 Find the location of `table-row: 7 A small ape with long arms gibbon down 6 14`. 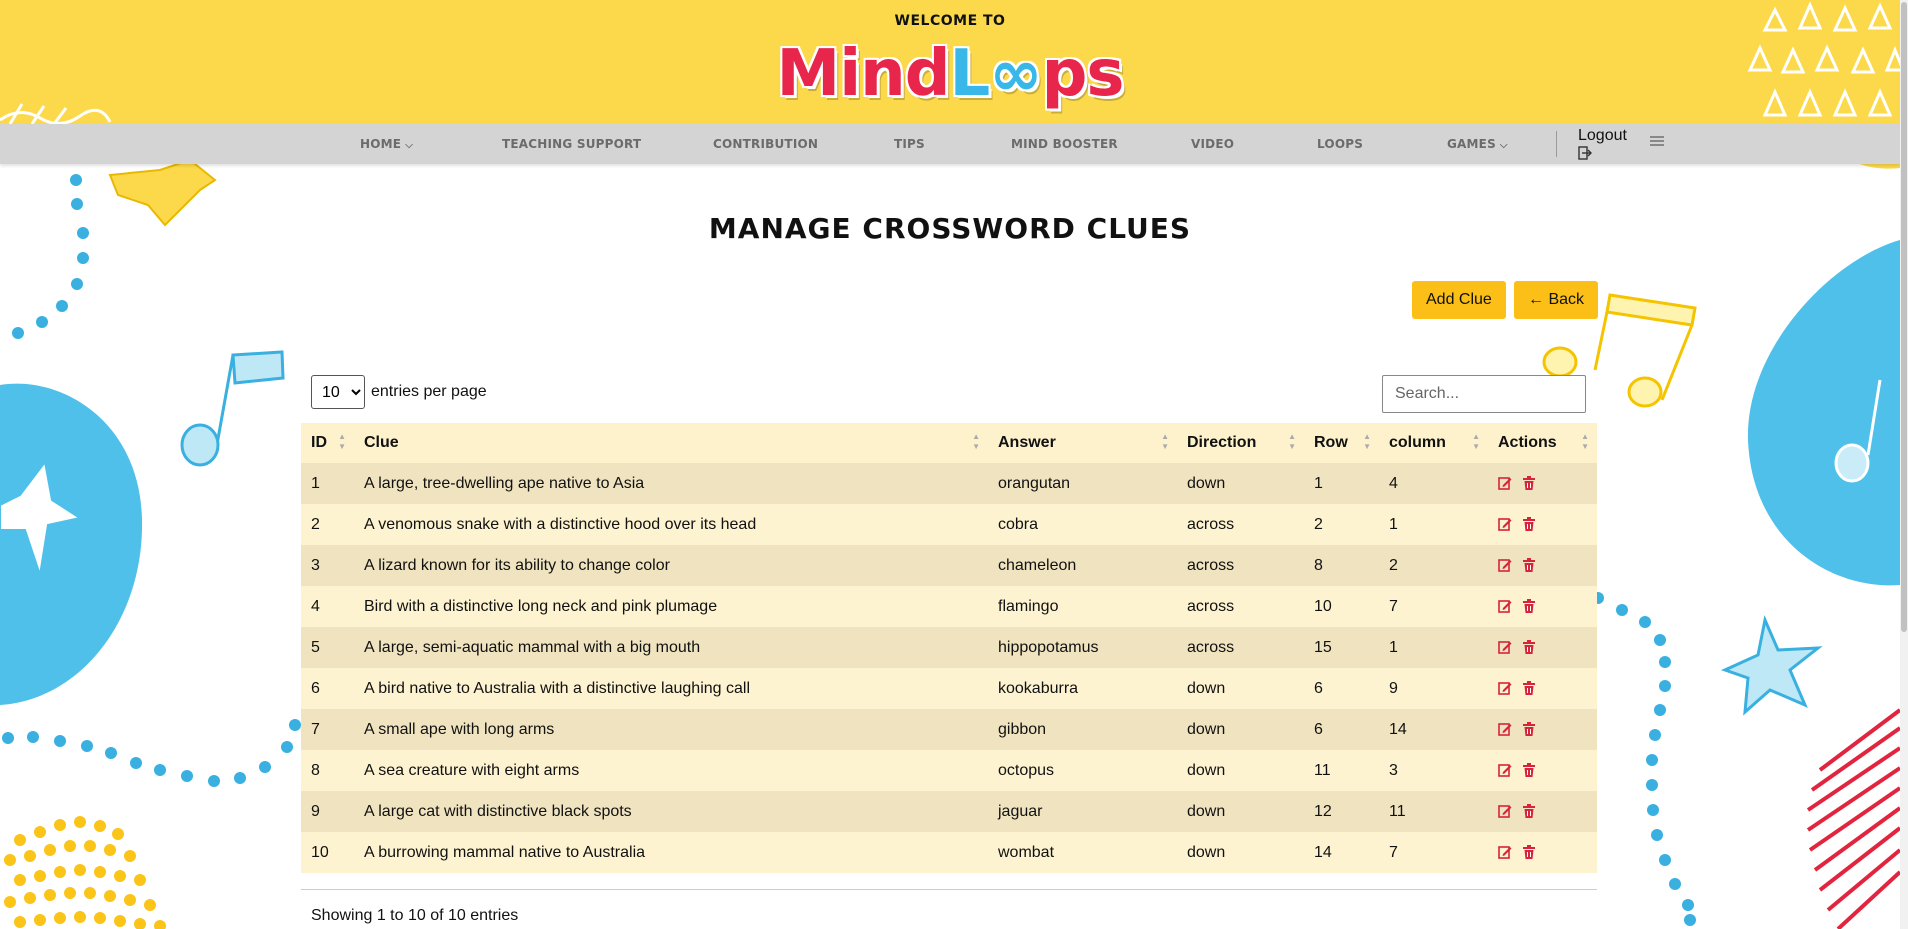

table-row: 7 A small ape with long arms gibbon down 6 14 is located at coordinates (949, 729).